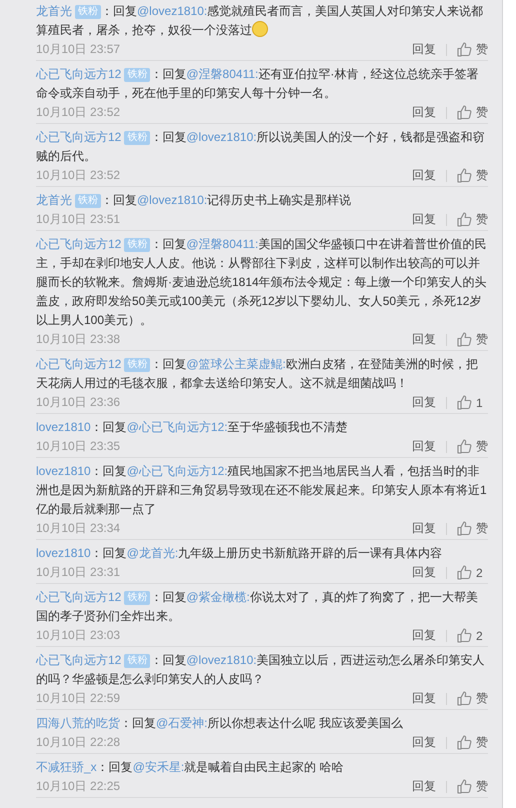 This screenshot has width=516, height=808. I want to click on comment-text: 四海八荒的吃货：回复@石爱神:所以你想表达什么呢 我应该爱美国么, so click(220, 723).